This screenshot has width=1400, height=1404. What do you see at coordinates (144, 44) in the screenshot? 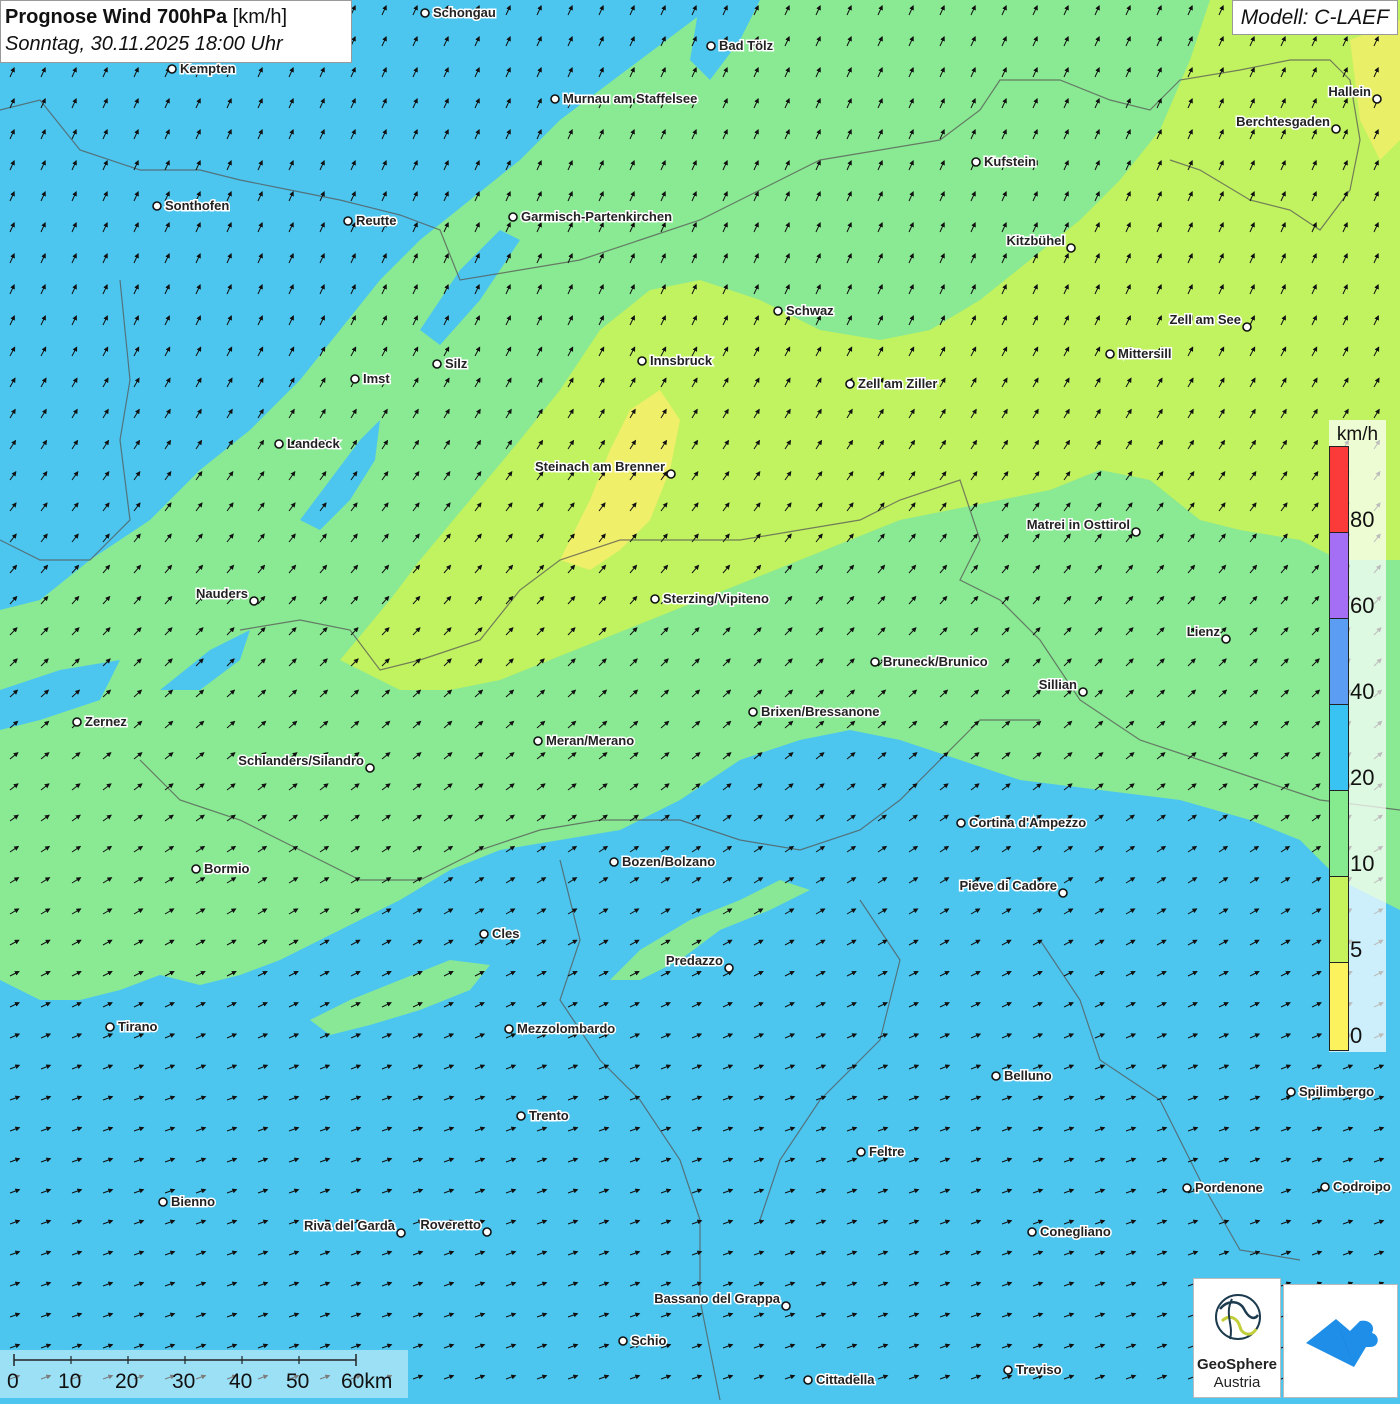
I see `forecast-datetime: Sonntag, 30.11.2025 18:00 Uhr` at bounding box center [144, 44].